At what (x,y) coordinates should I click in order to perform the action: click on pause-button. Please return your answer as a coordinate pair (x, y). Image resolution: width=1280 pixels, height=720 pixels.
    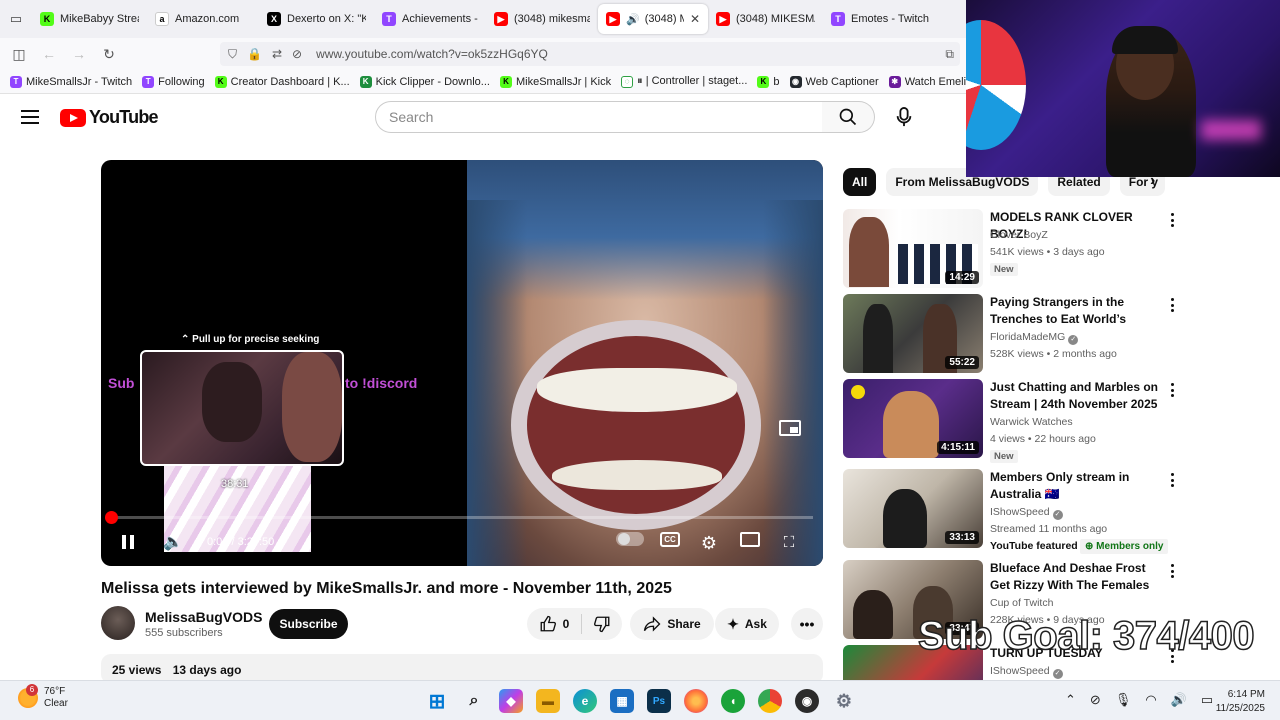
    Looking at the image, I should click on (128, 542).